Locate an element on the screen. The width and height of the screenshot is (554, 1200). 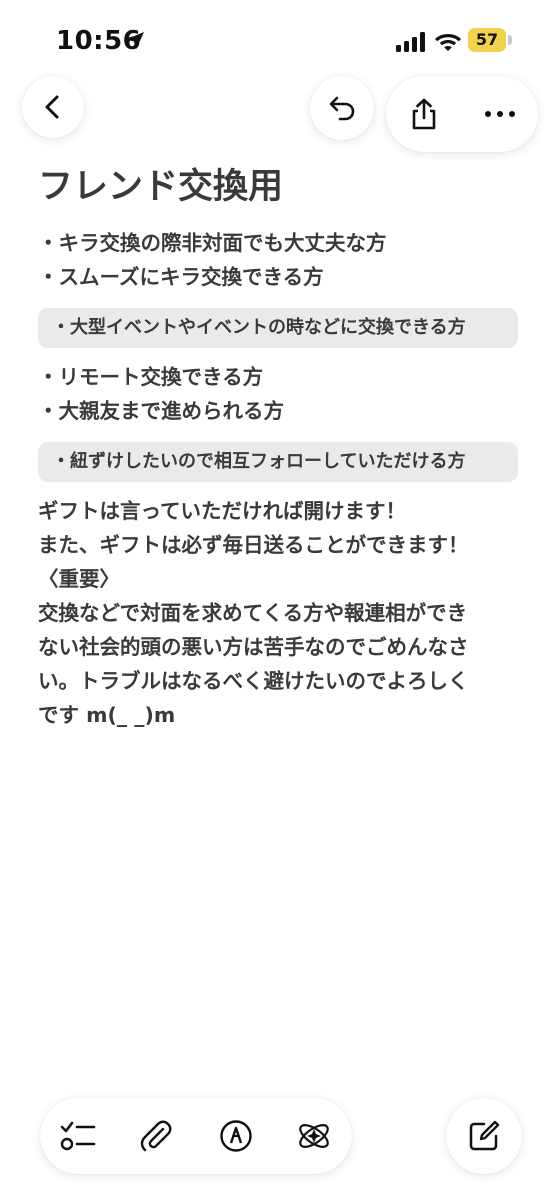
battery-indicator: 57 is located at coordinates (487, 40).